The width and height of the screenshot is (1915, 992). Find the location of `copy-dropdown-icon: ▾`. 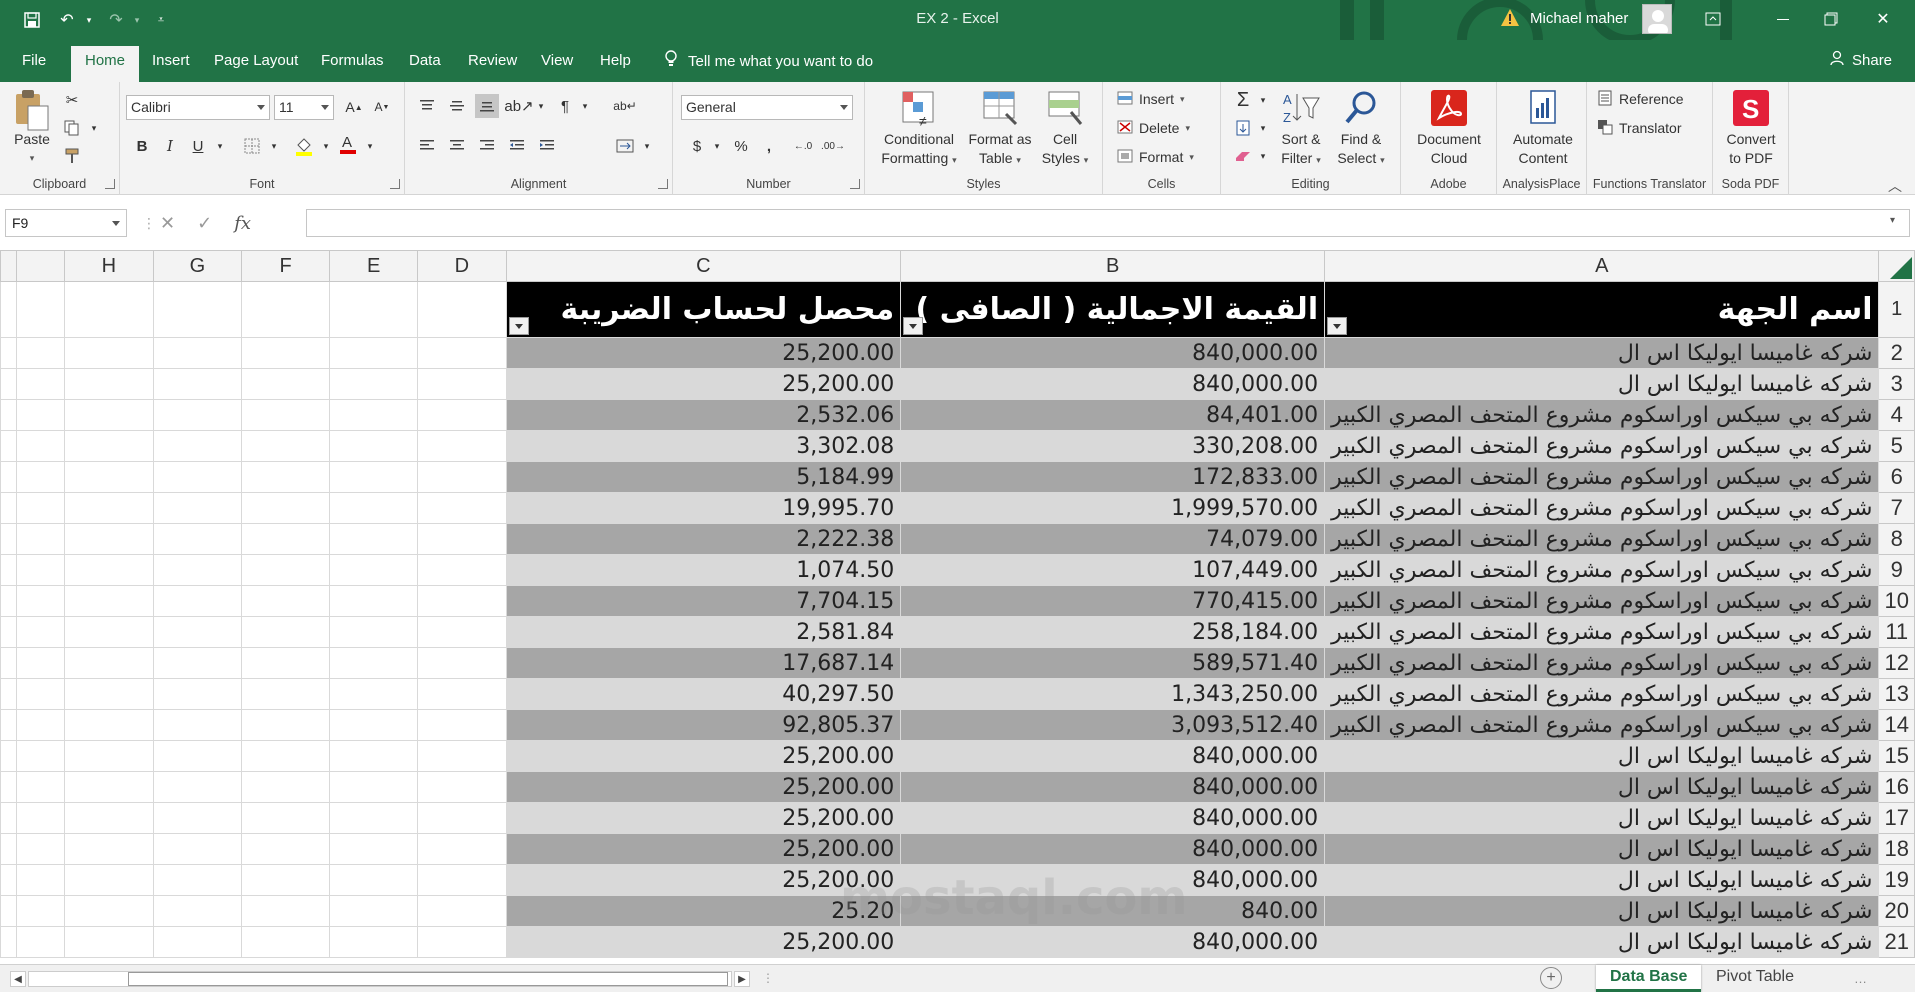

copy-dropdown-icon: ▾ is located at coordinates (94, 128).